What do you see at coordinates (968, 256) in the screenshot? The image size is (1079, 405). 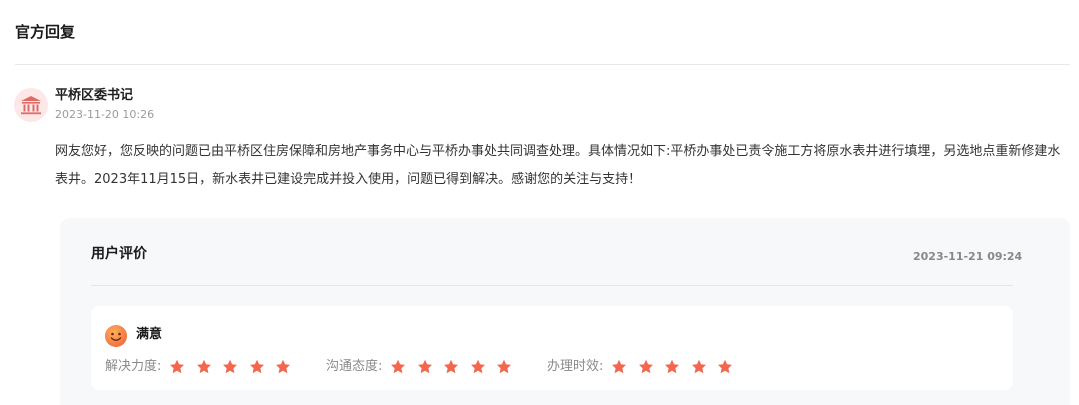 I see `evaluation-timestamp: 2023-11-21 09:24` at bounding box center [968, 256].